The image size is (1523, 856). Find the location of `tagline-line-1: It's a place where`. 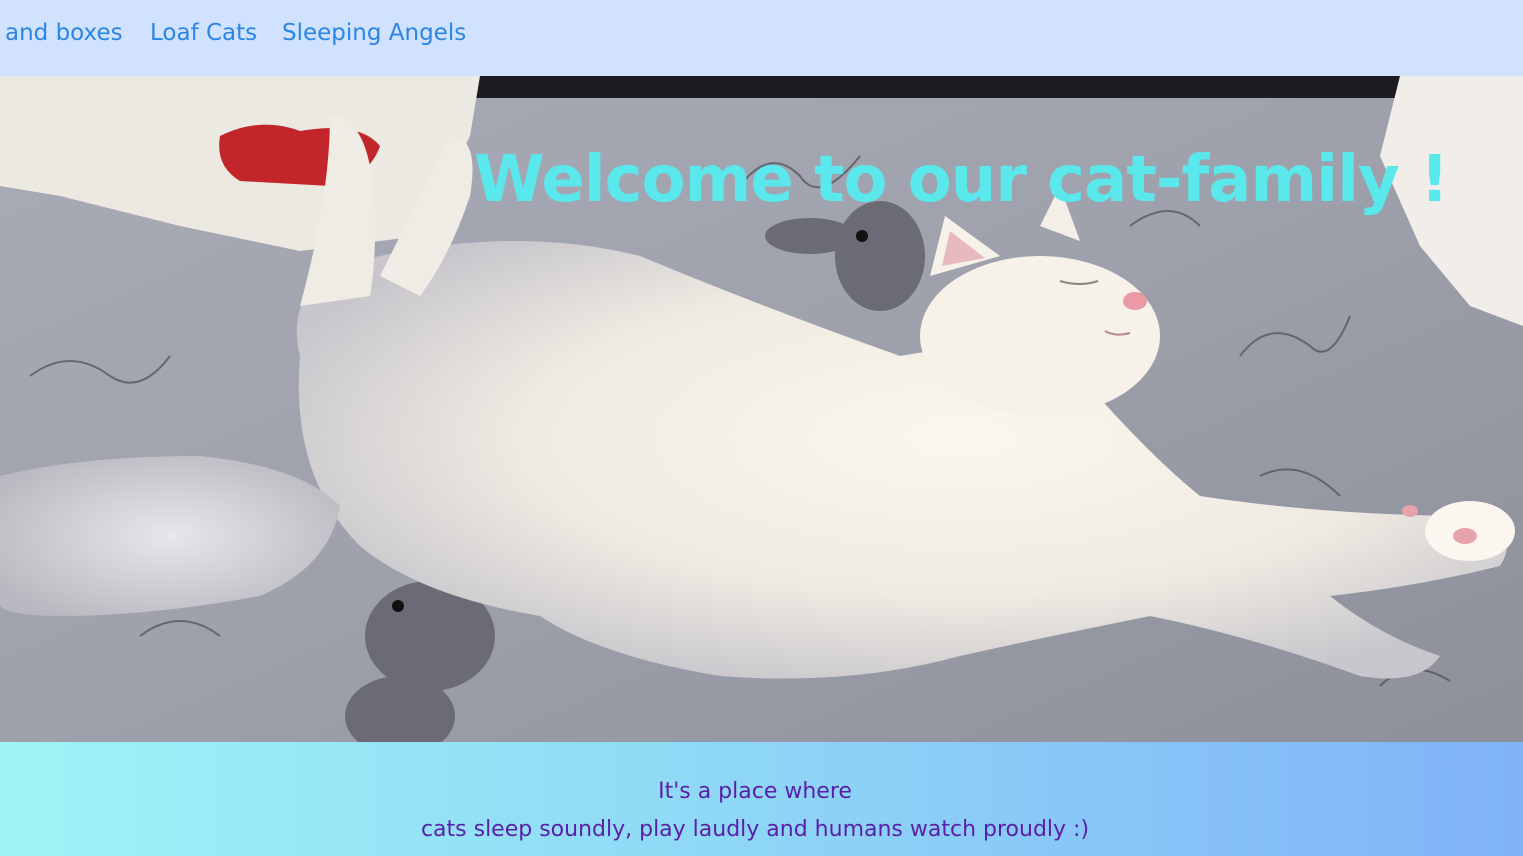

tagline-line-1: It's a place where is located at coordinates (755, 791).